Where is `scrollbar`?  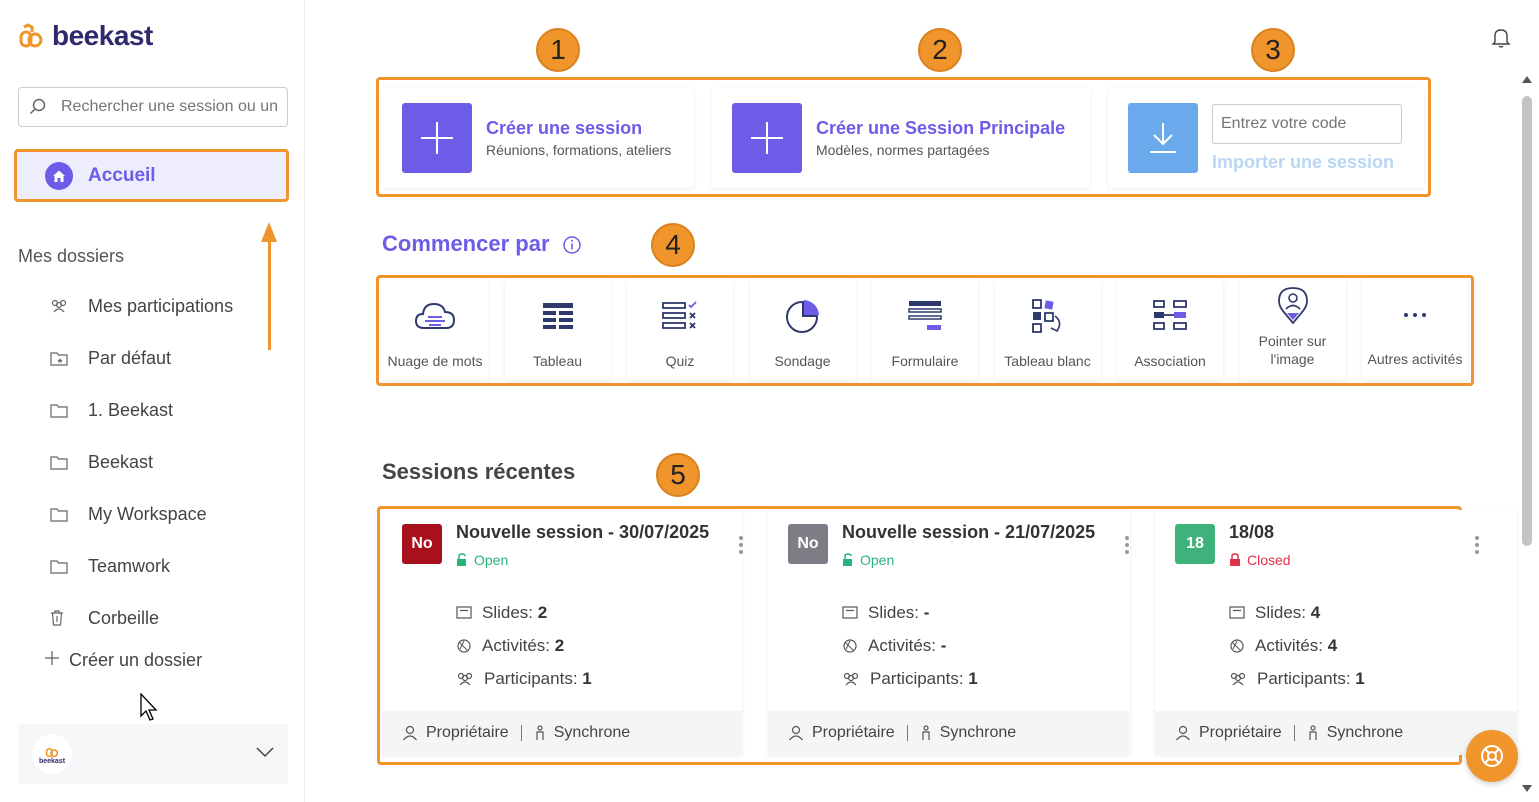 scrollbar is located at coordinates (1527, 437).